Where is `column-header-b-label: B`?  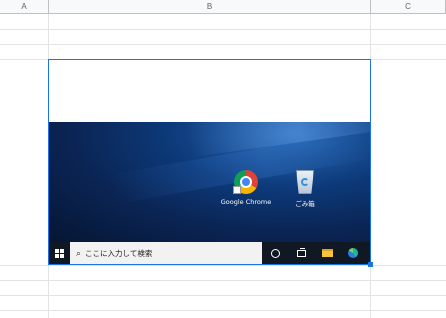
column-header-b-label: B is located at coordinates (209, 6).